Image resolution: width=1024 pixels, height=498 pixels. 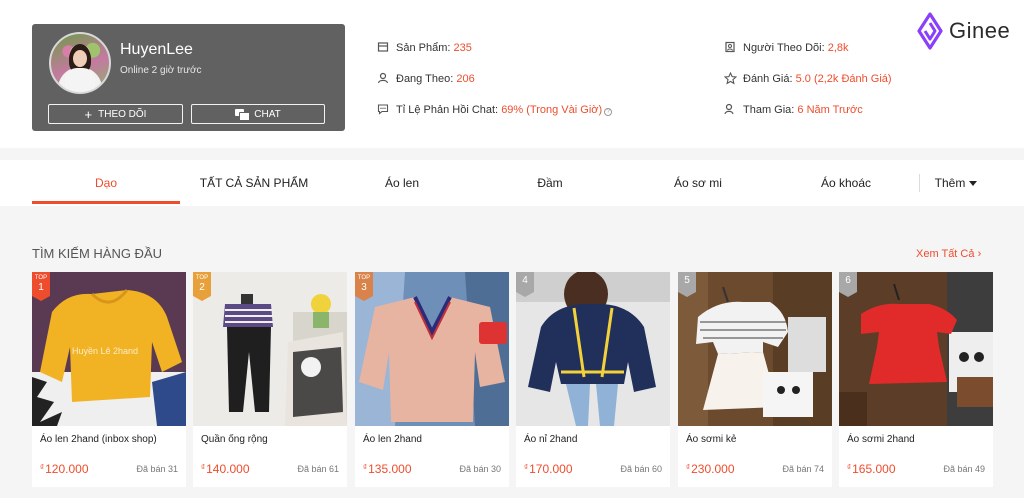 I want to click on chevron-right-icon: ›, so click(x=979, y=254).